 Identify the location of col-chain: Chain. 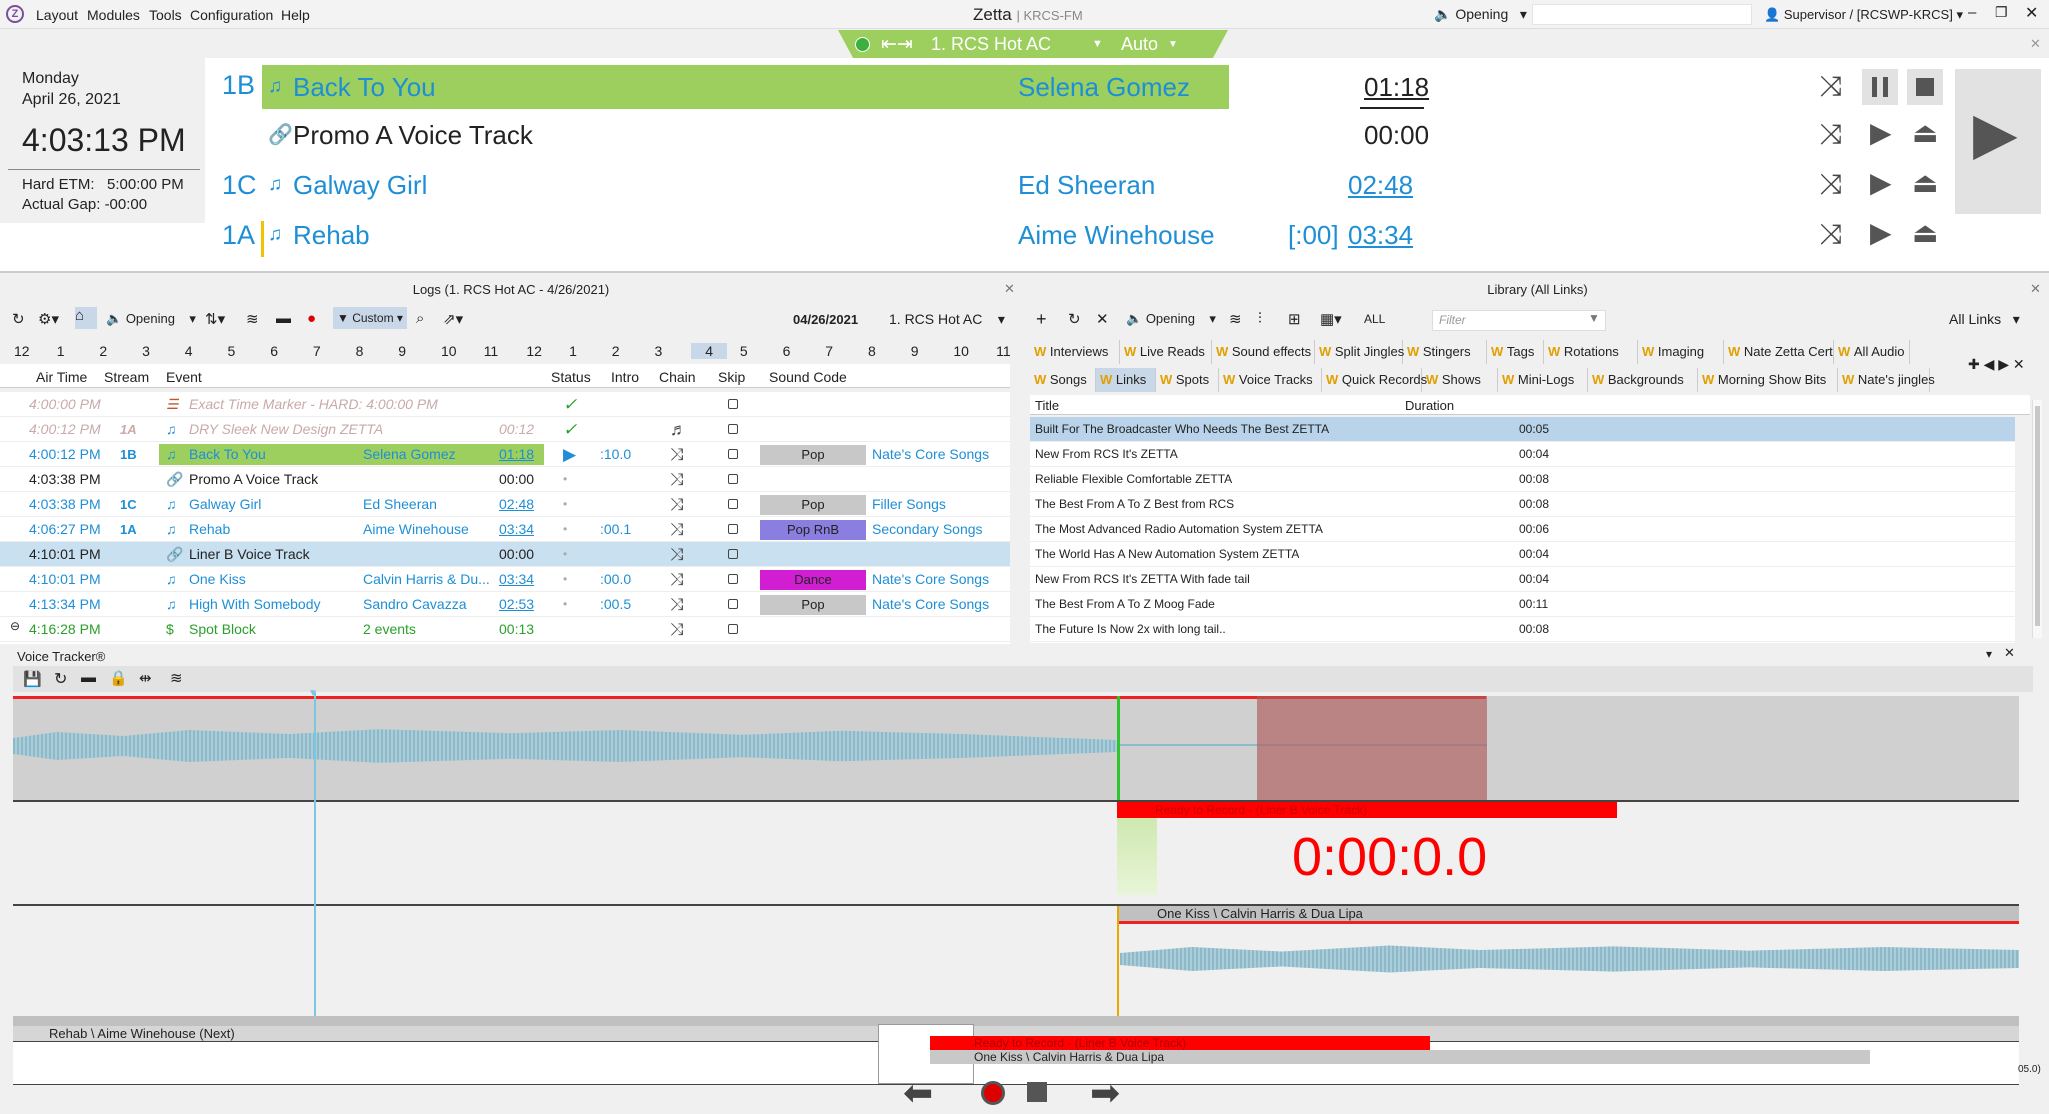
(677, 377).